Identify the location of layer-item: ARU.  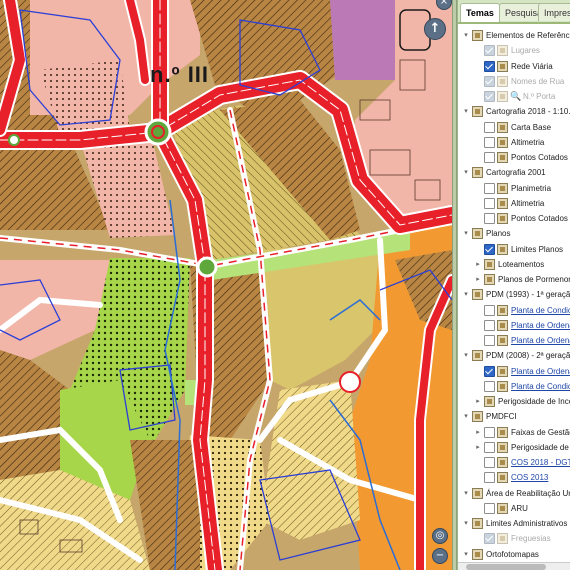
(514, 508).